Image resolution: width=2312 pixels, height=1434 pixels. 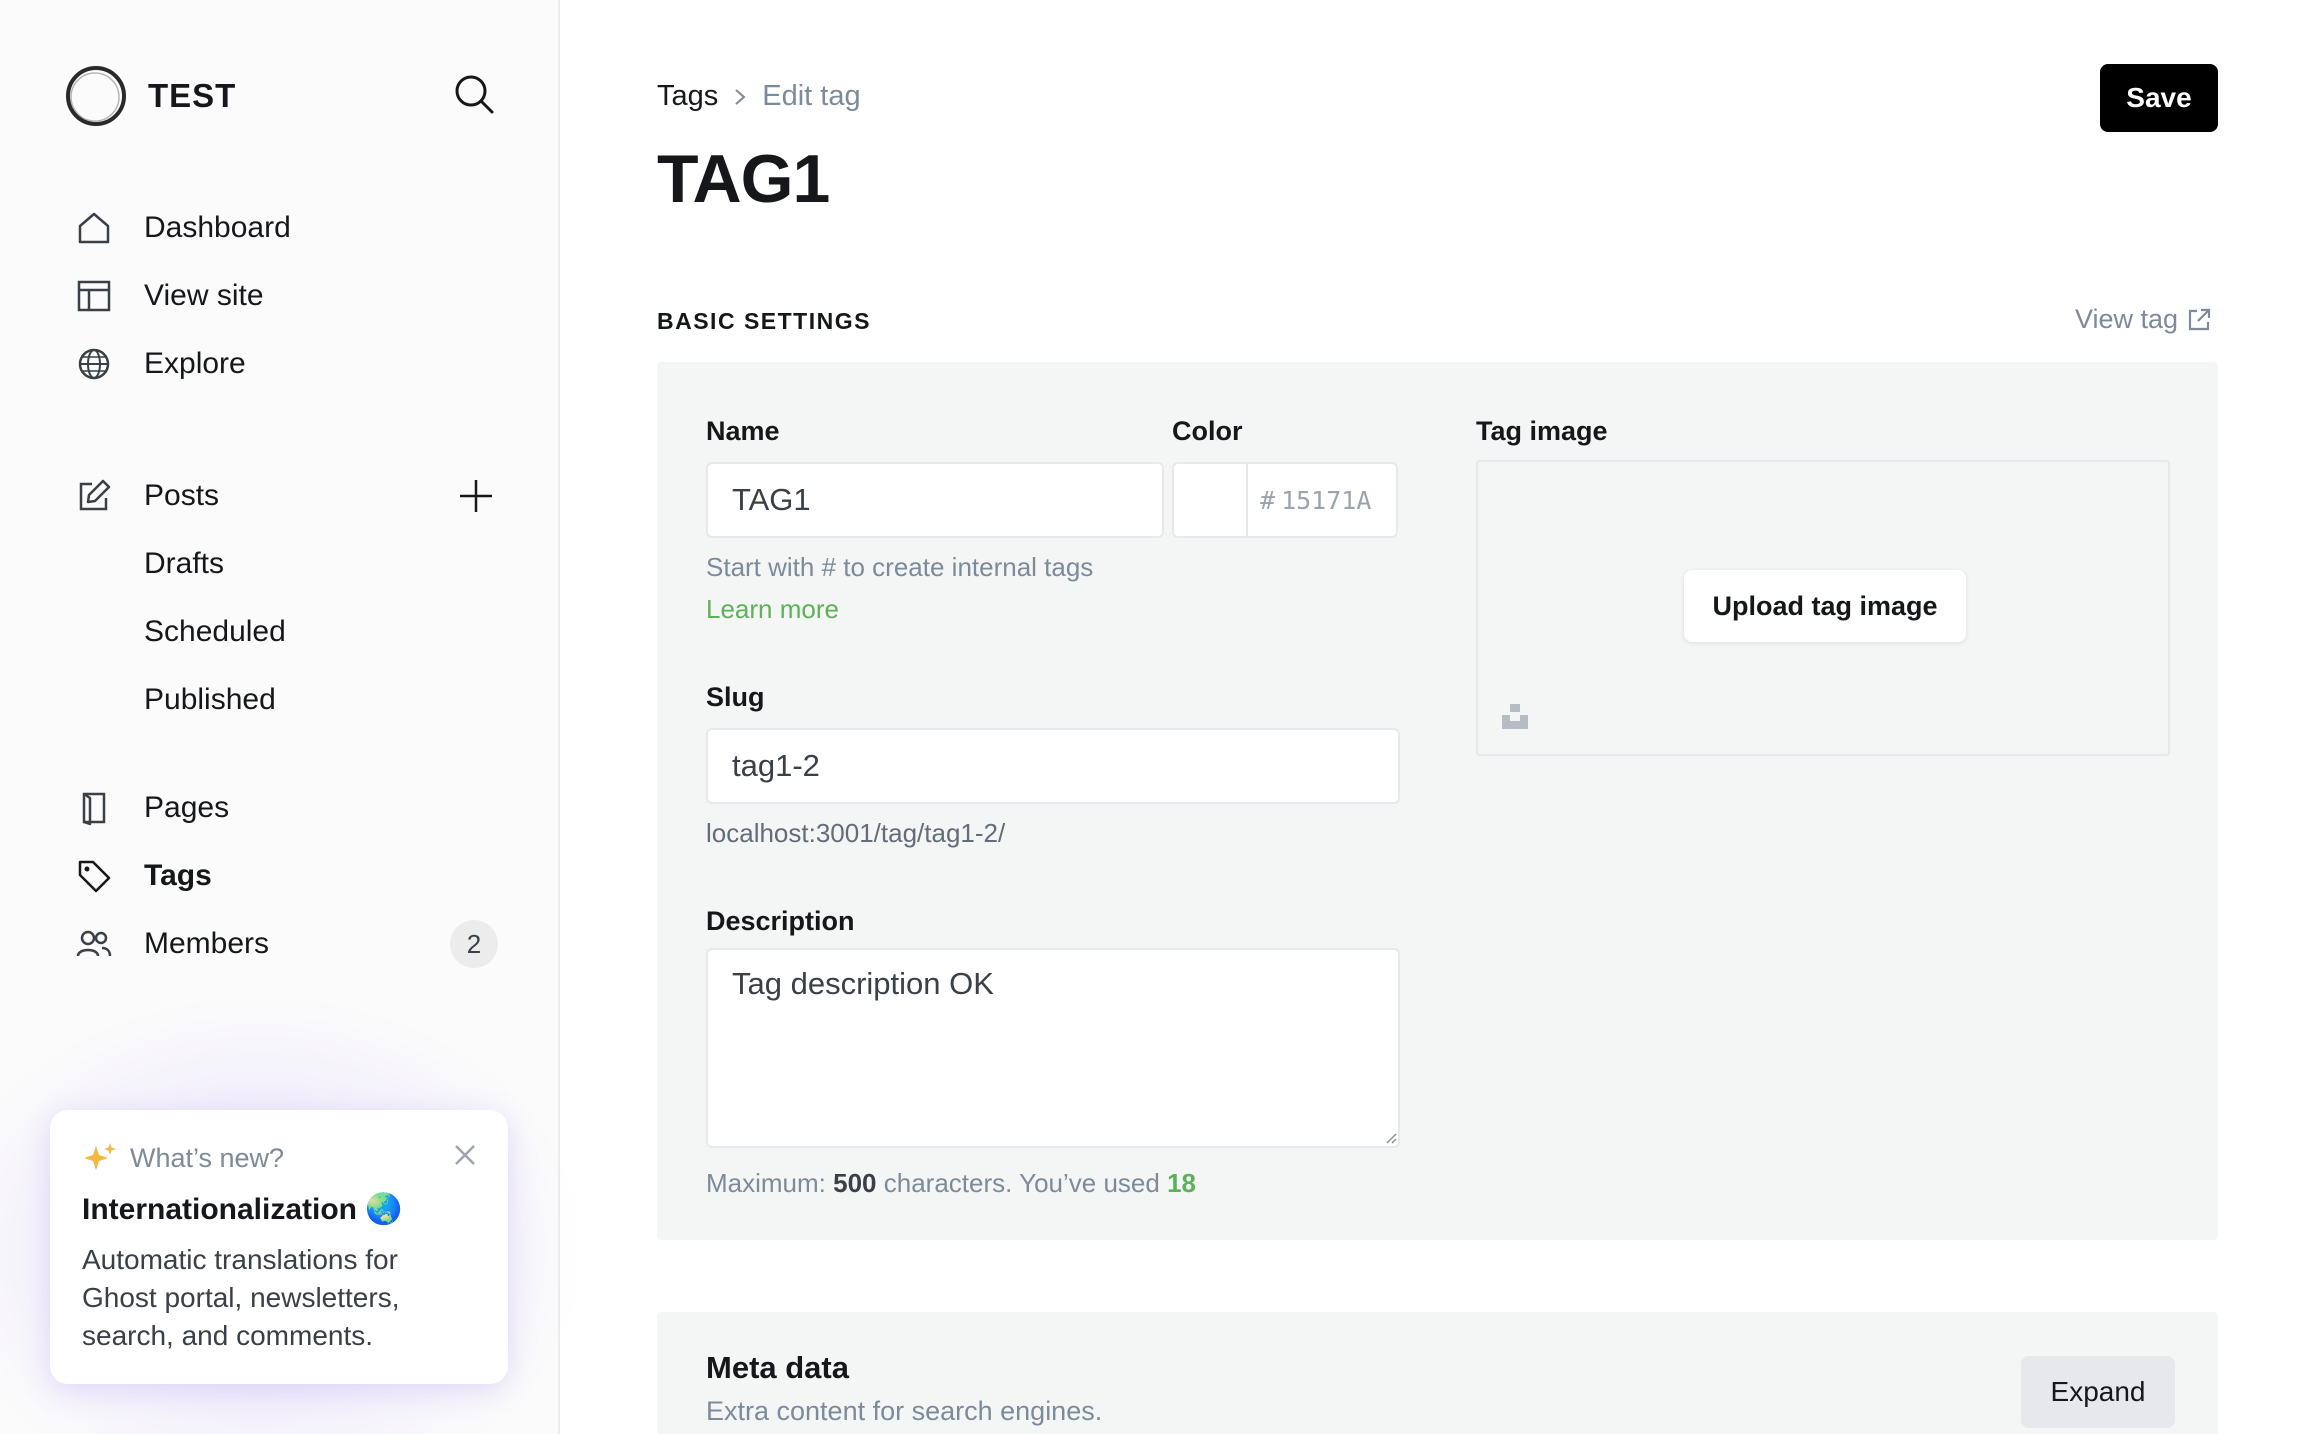 What do you see at coordinates (96, 96) in the screenshot?
I see `ghost-logo-icon` at bounding box center [96, 96].